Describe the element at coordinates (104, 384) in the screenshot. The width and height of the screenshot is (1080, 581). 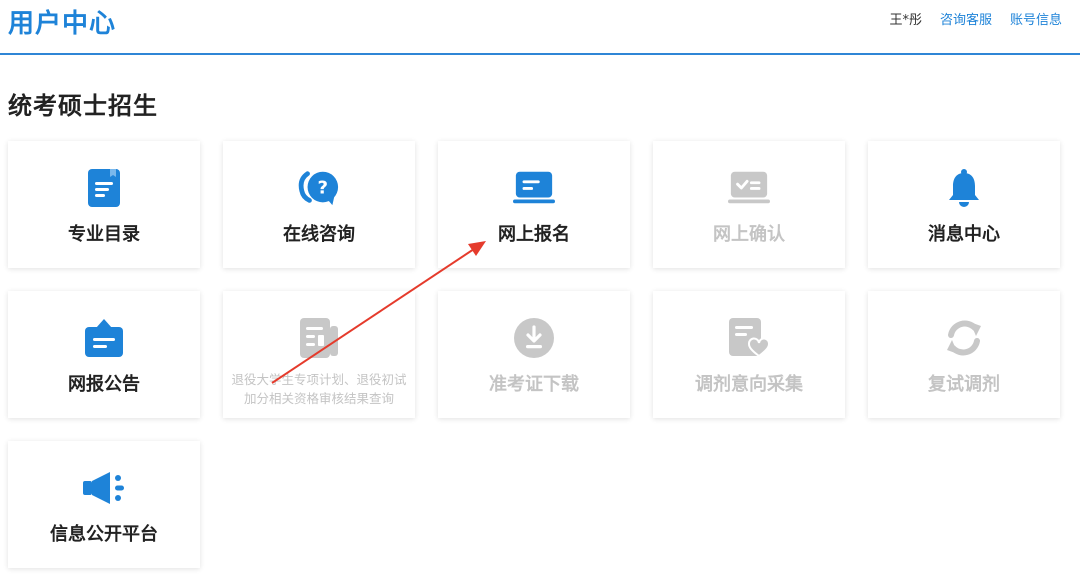
I see `tile-label: 网报公告` at that location.